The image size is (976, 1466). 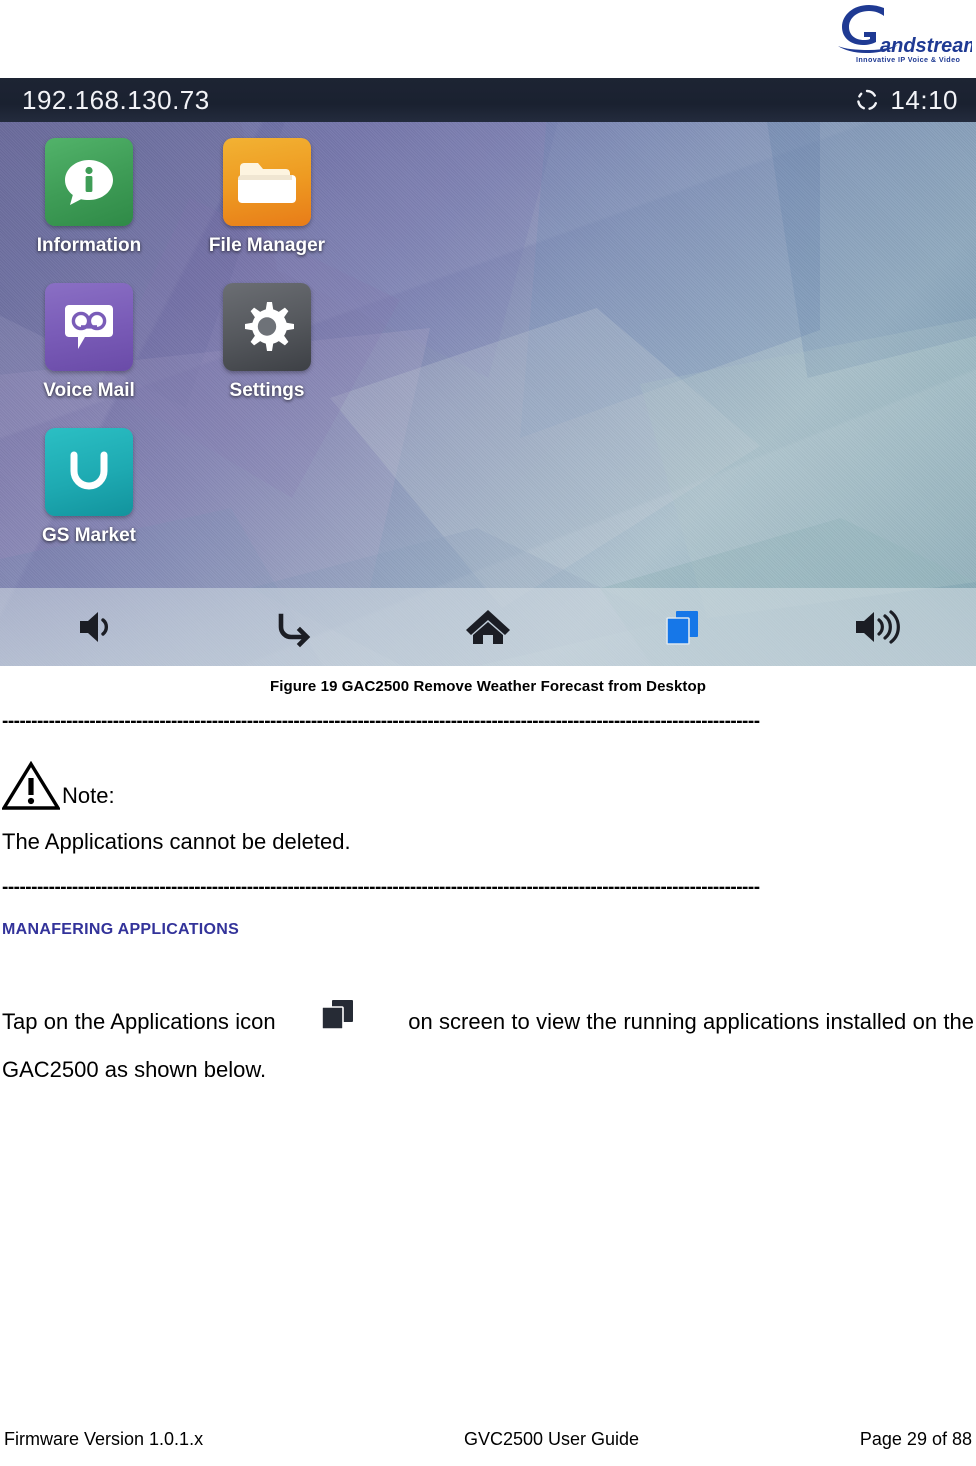 What do you see at coordinates (116, 99) in the screenshot?
I see `ip-address-label: 192.168.130.73` at bounding box center [116, 99].